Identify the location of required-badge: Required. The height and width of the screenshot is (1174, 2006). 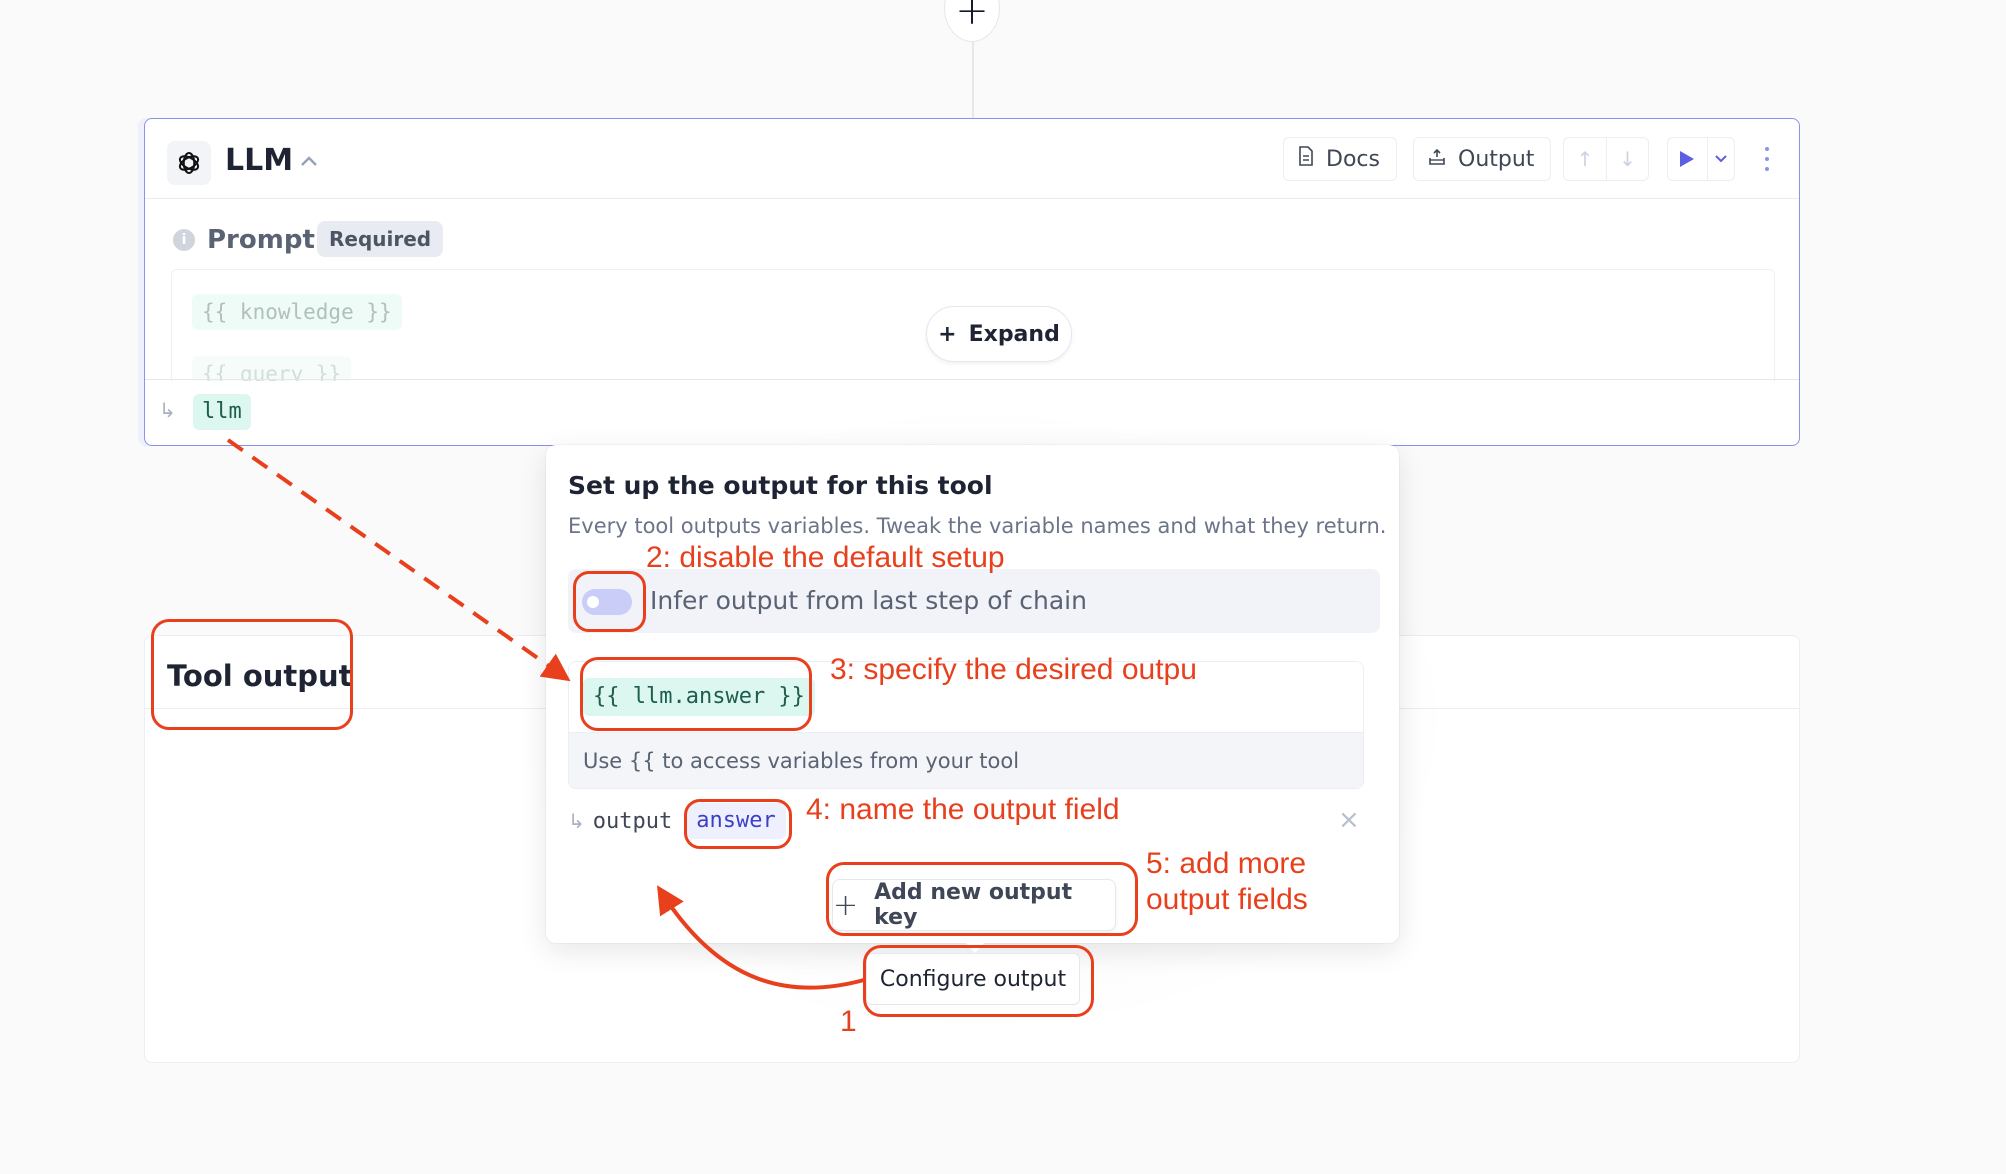
(380, 239).